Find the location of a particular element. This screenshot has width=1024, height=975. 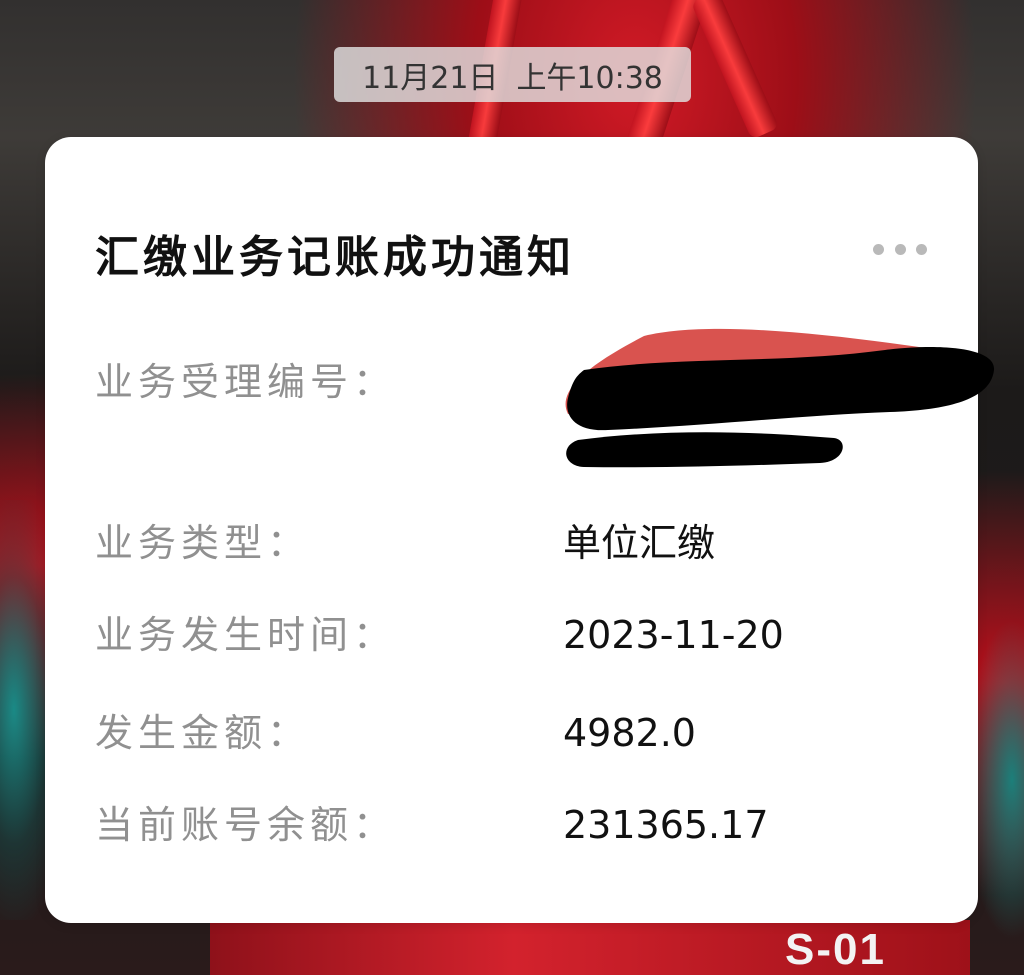

field-label: 业务类型： is located at coordinates (203, 543).